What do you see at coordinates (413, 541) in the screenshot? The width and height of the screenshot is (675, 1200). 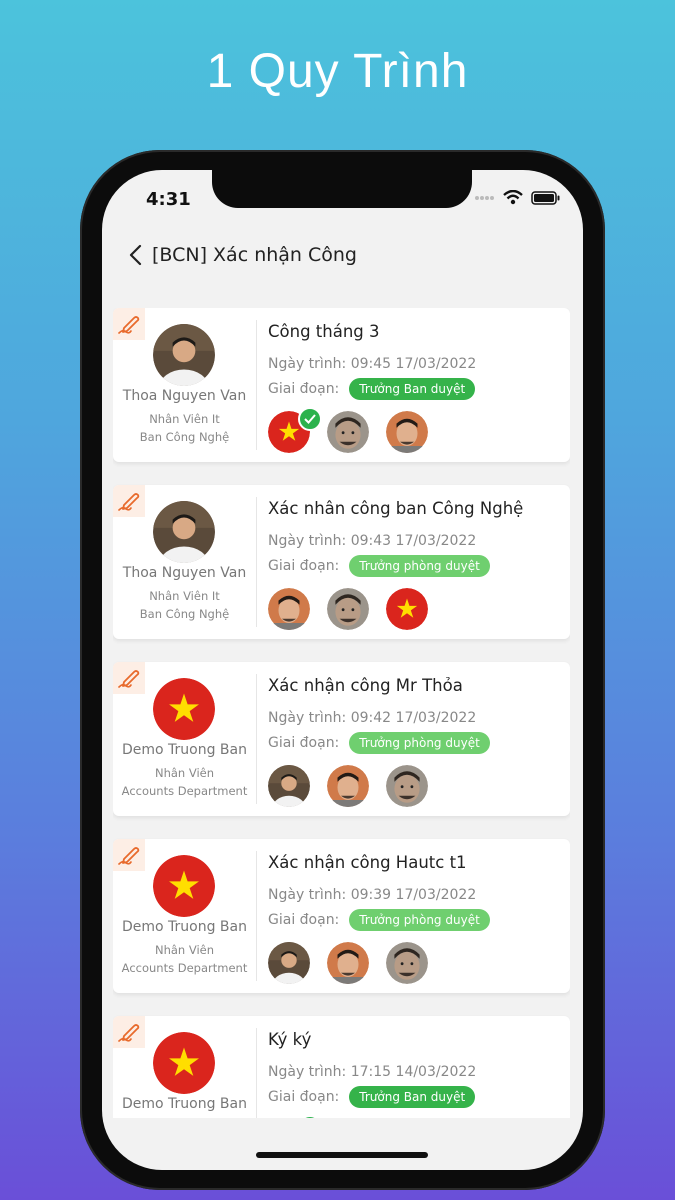 I see `submit-date: 09:43 17/03/2022` at bounding box center [413, 541].